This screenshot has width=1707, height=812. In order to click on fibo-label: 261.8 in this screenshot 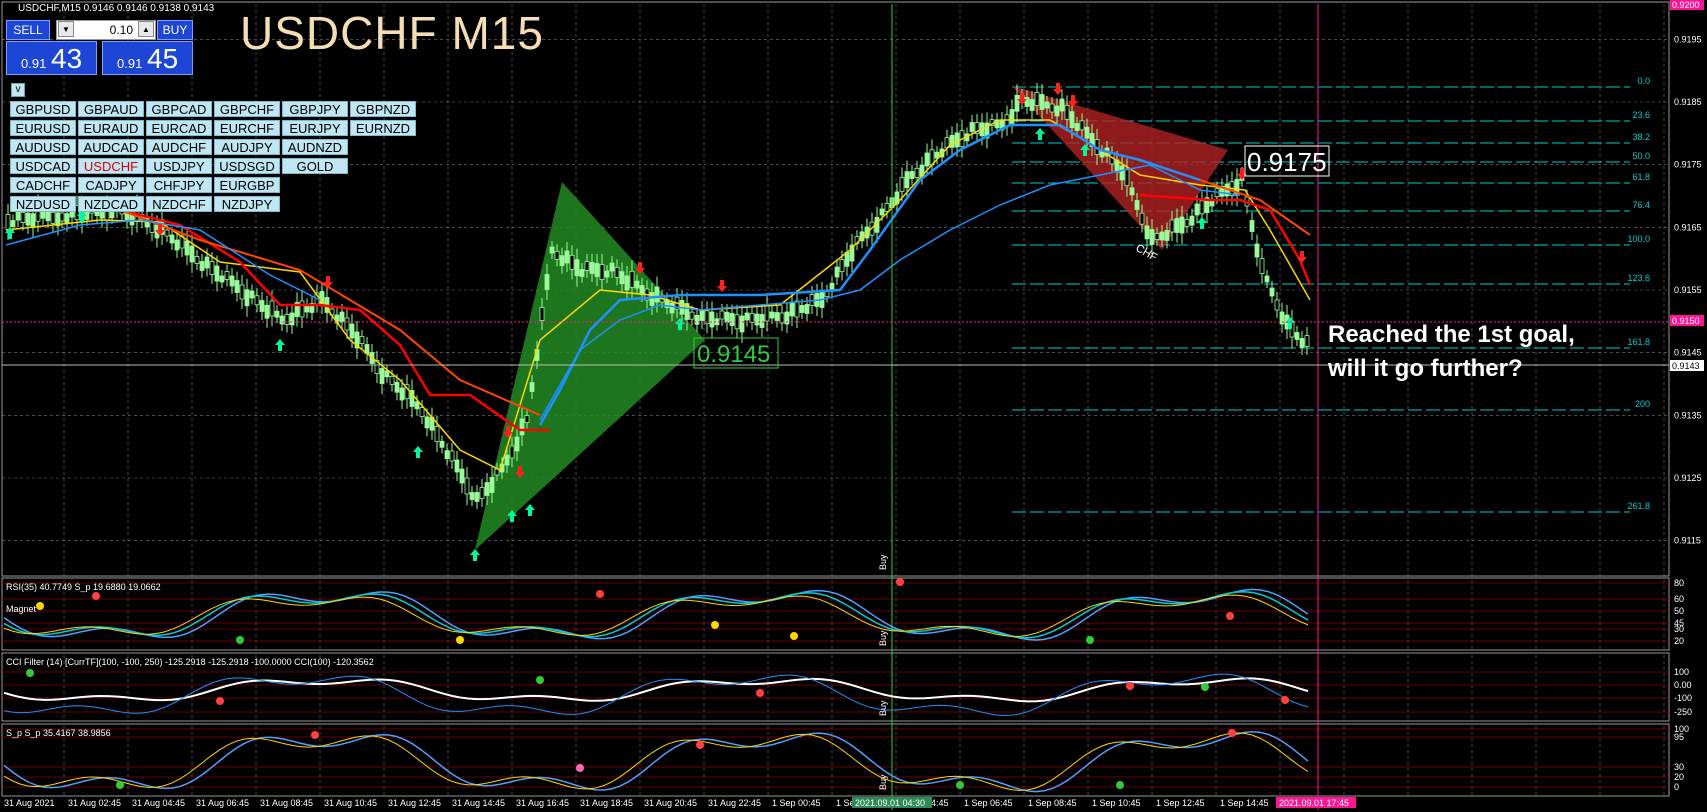, I will do `click(1638, 506)`.